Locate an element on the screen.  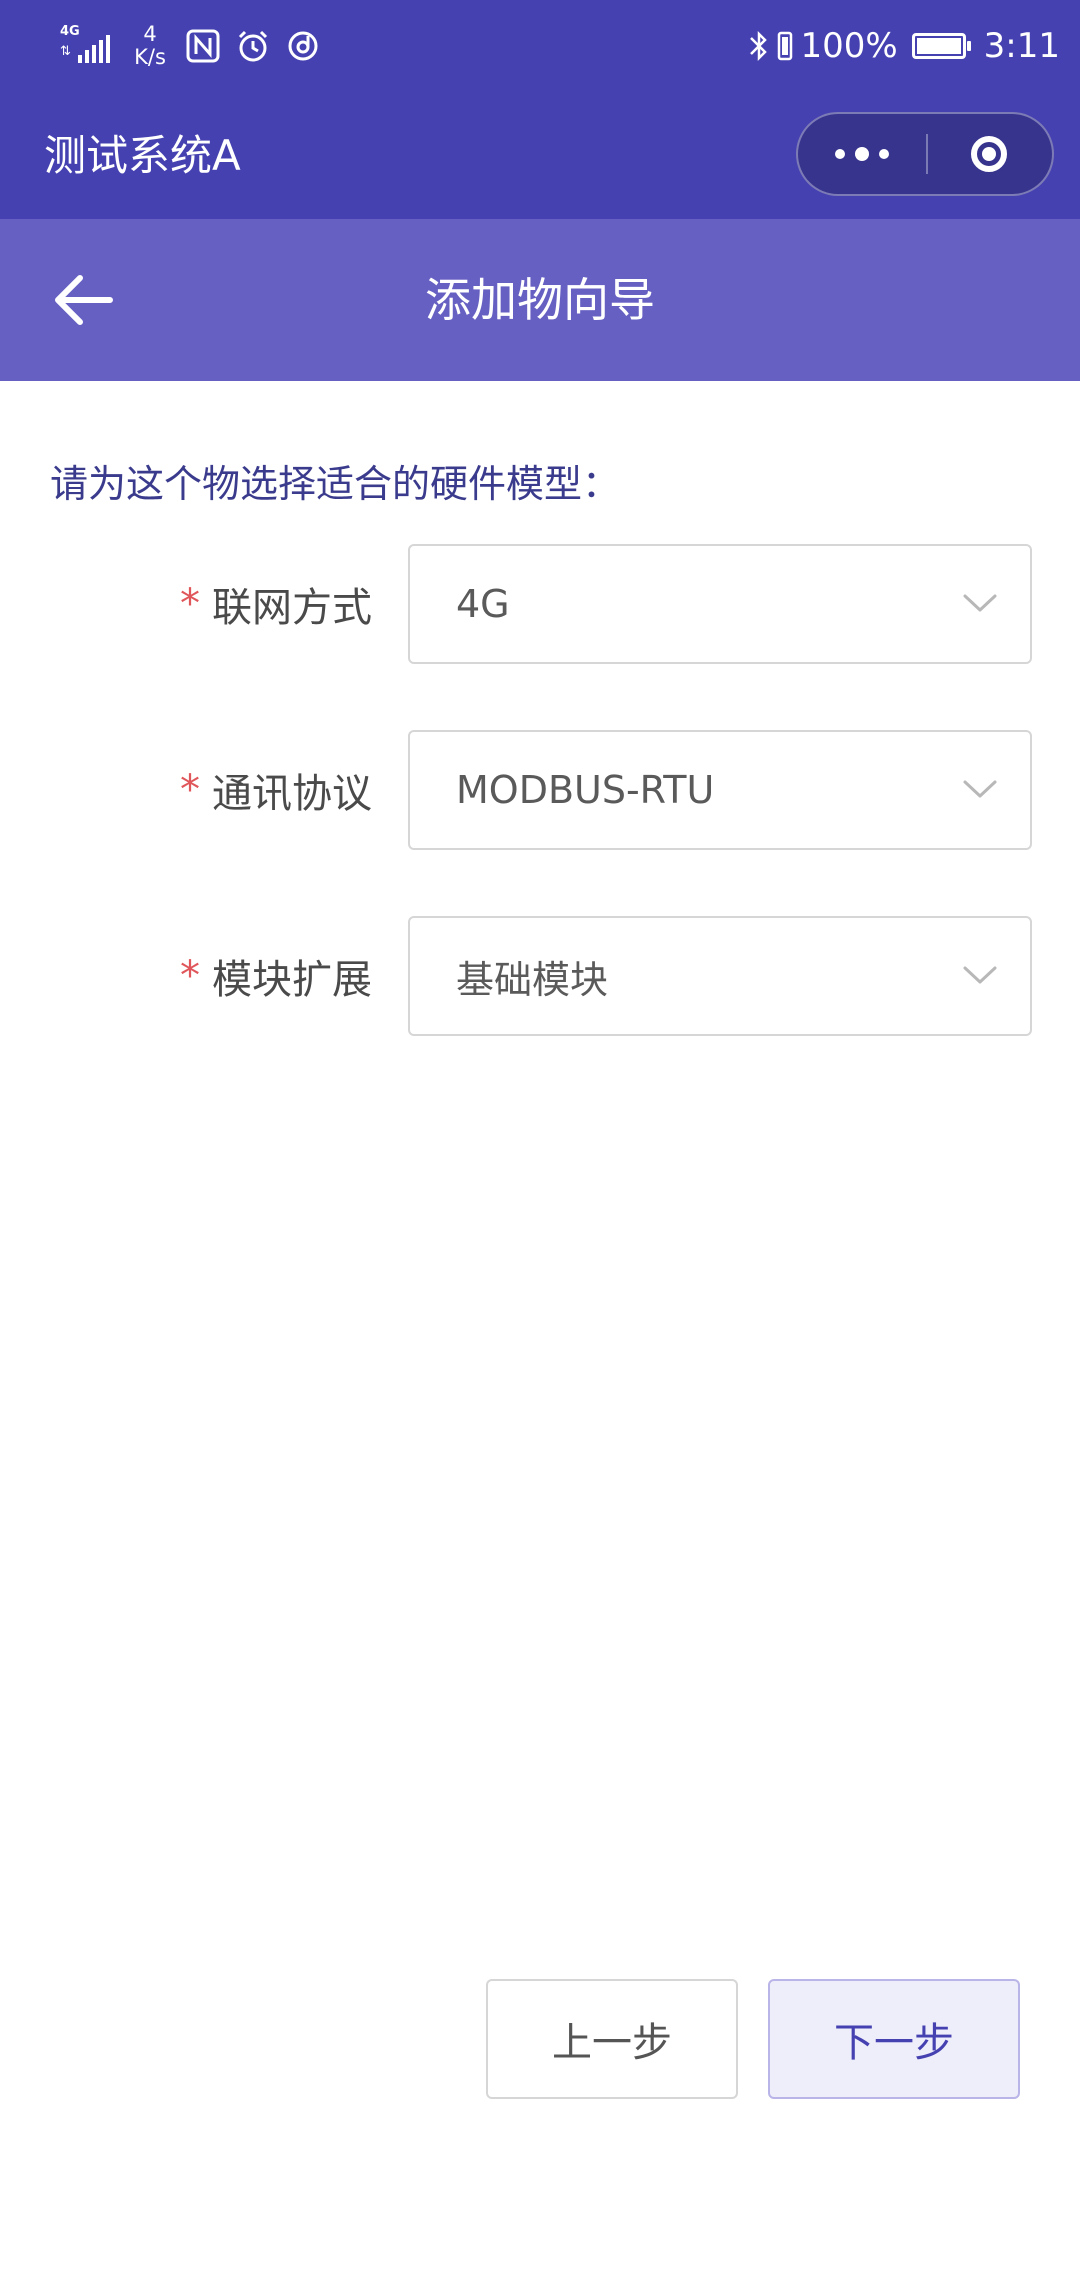
previous-step-button: 上一步 is located at coordinates (612, 2039).